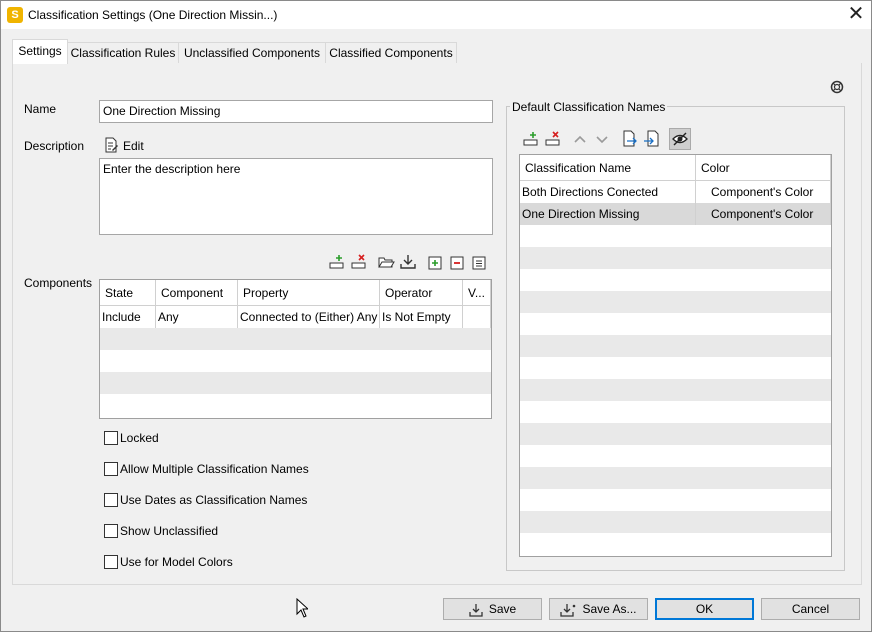 The image size is (872, 632). What do you see at coordinates (608, 192) in the screenshot?
I see `cell-classification-name: Both Directions Conected` at bounding box center [608, 192].